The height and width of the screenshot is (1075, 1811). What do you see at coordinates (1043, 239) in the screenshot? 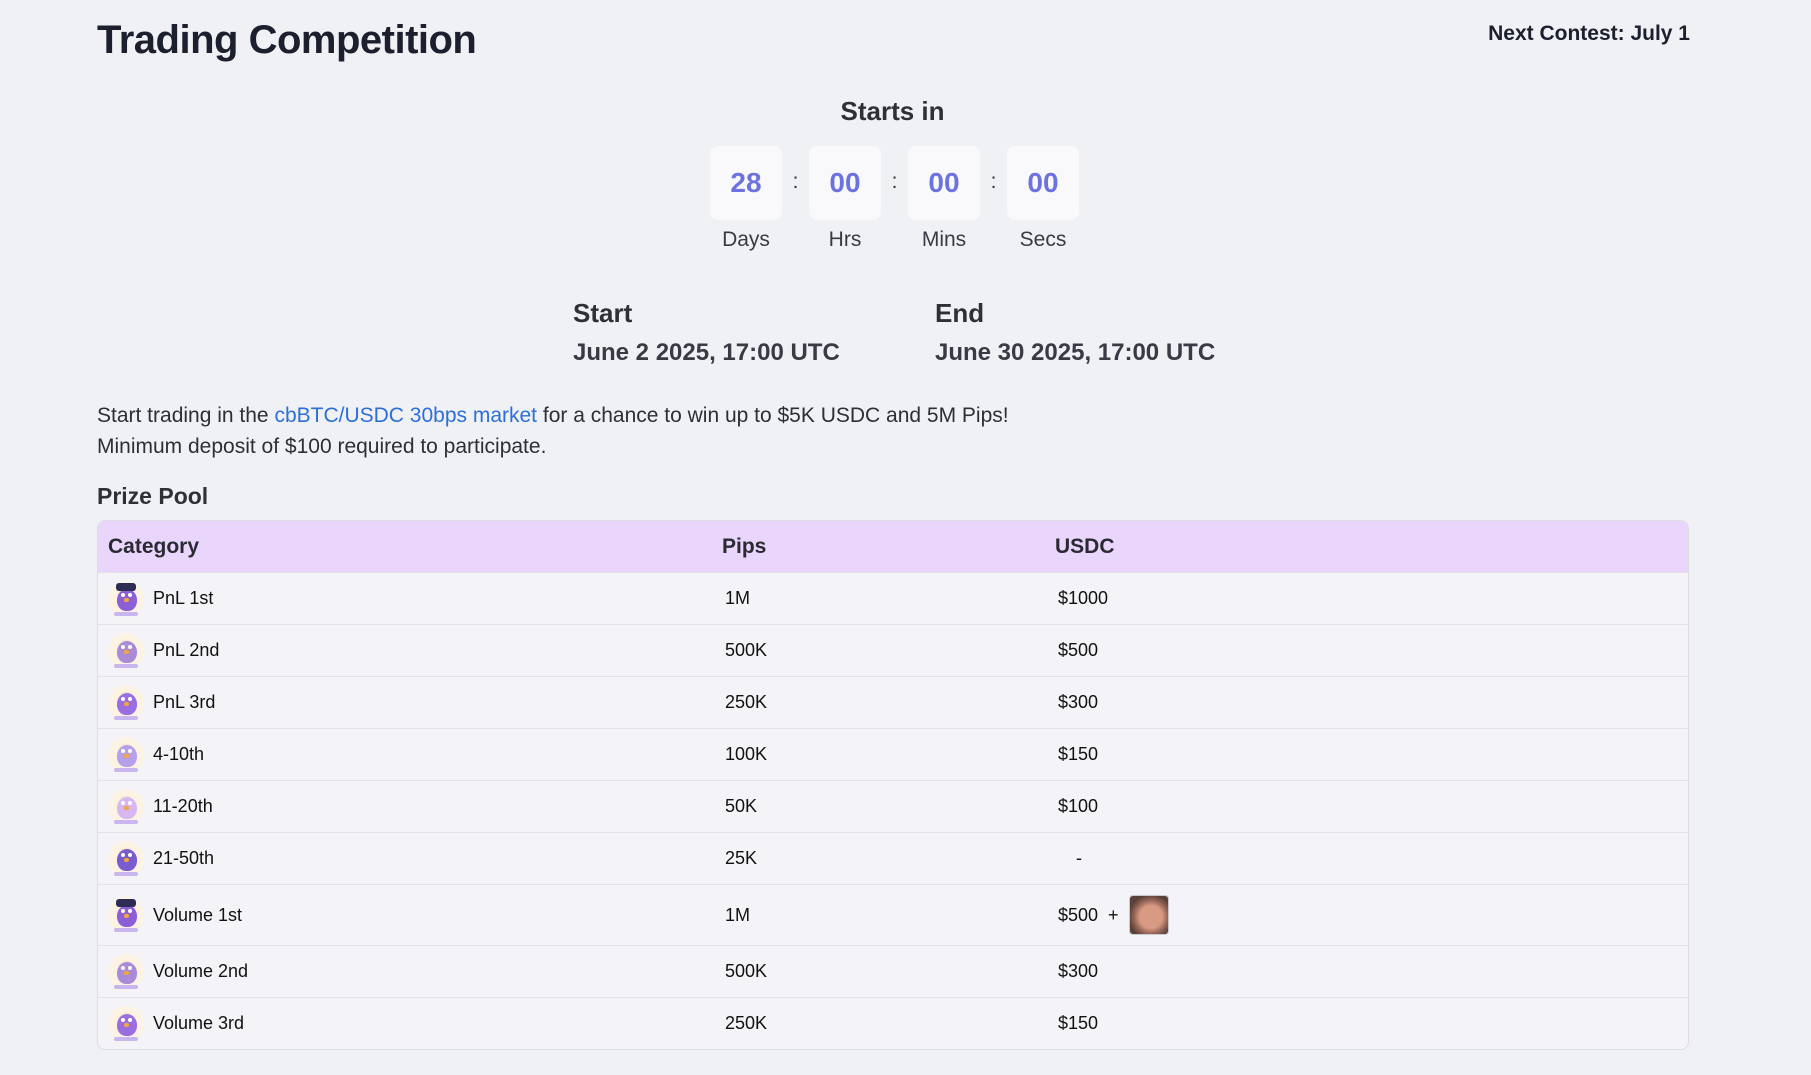
I see `countdown-seconds-label: Secs` at bounding box center [1043, 239].